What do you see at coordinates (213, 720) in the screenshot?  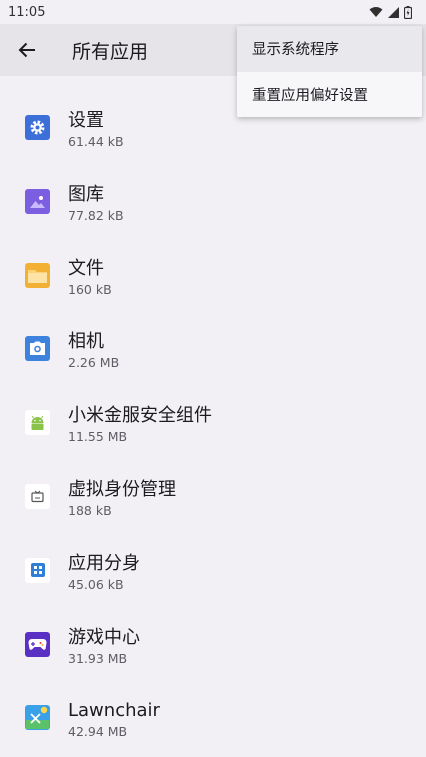 I see `app-item-lawnchair: Lawnchair 42.94 MB` at bounding box center [213, 720].